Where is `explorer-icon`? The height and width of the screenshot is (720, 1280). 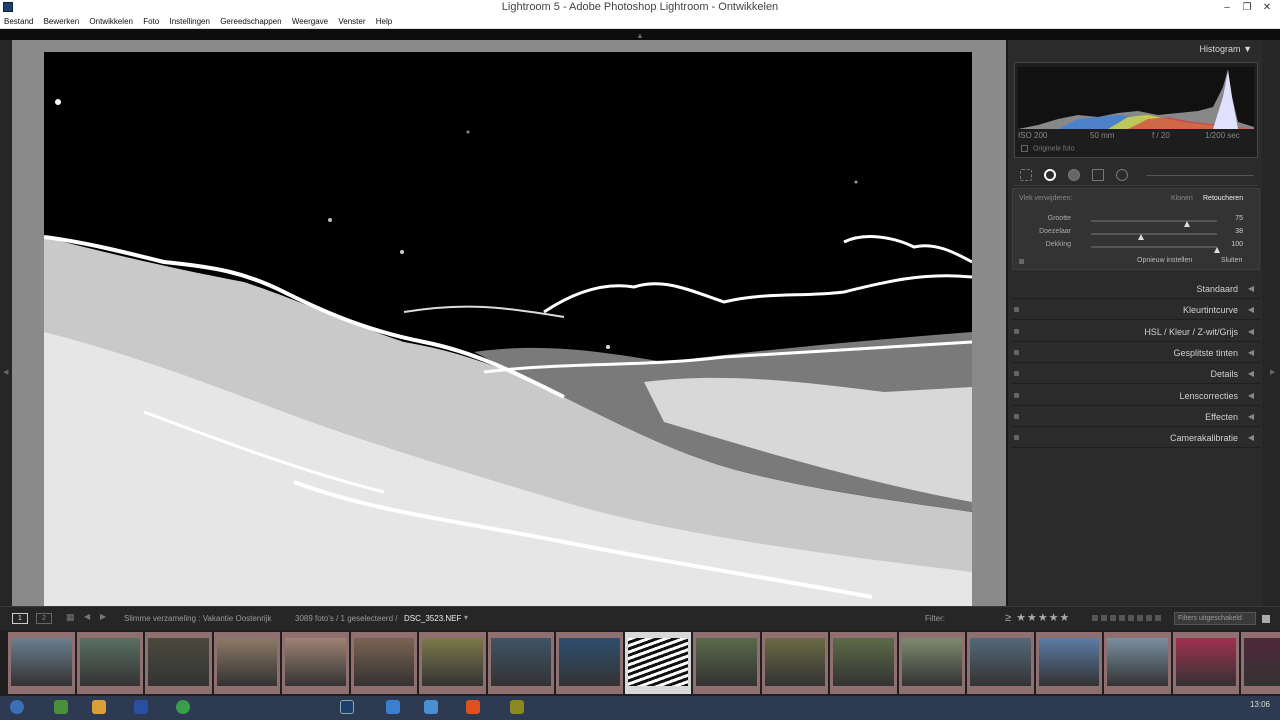 explorer-icon is located at coordinates (99, 707).